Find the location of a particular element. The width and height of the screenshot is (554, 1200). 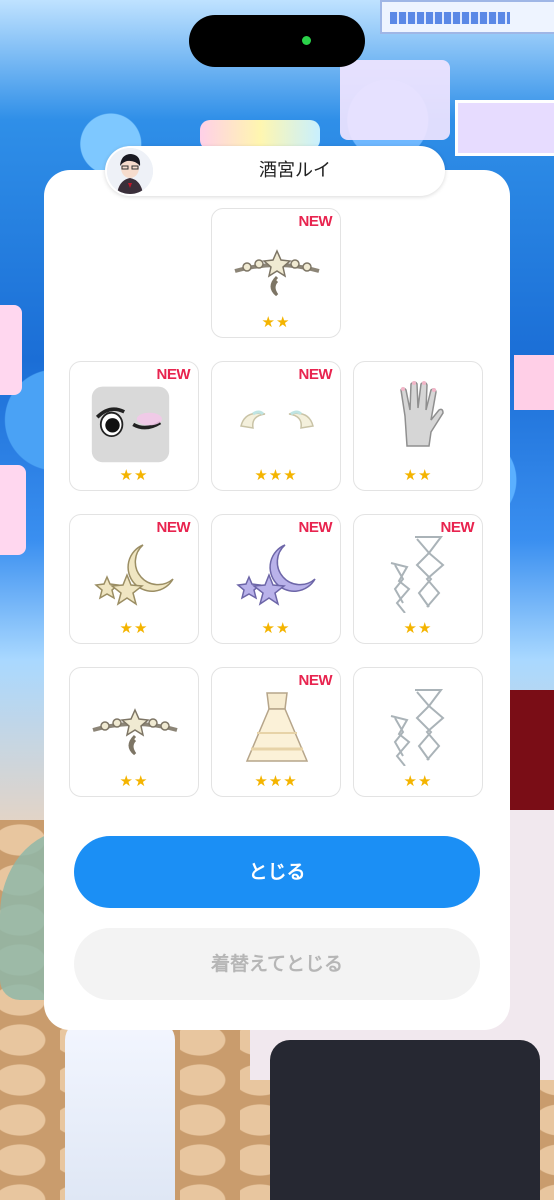

background-cake-deco is located at coordinates (395, 100).